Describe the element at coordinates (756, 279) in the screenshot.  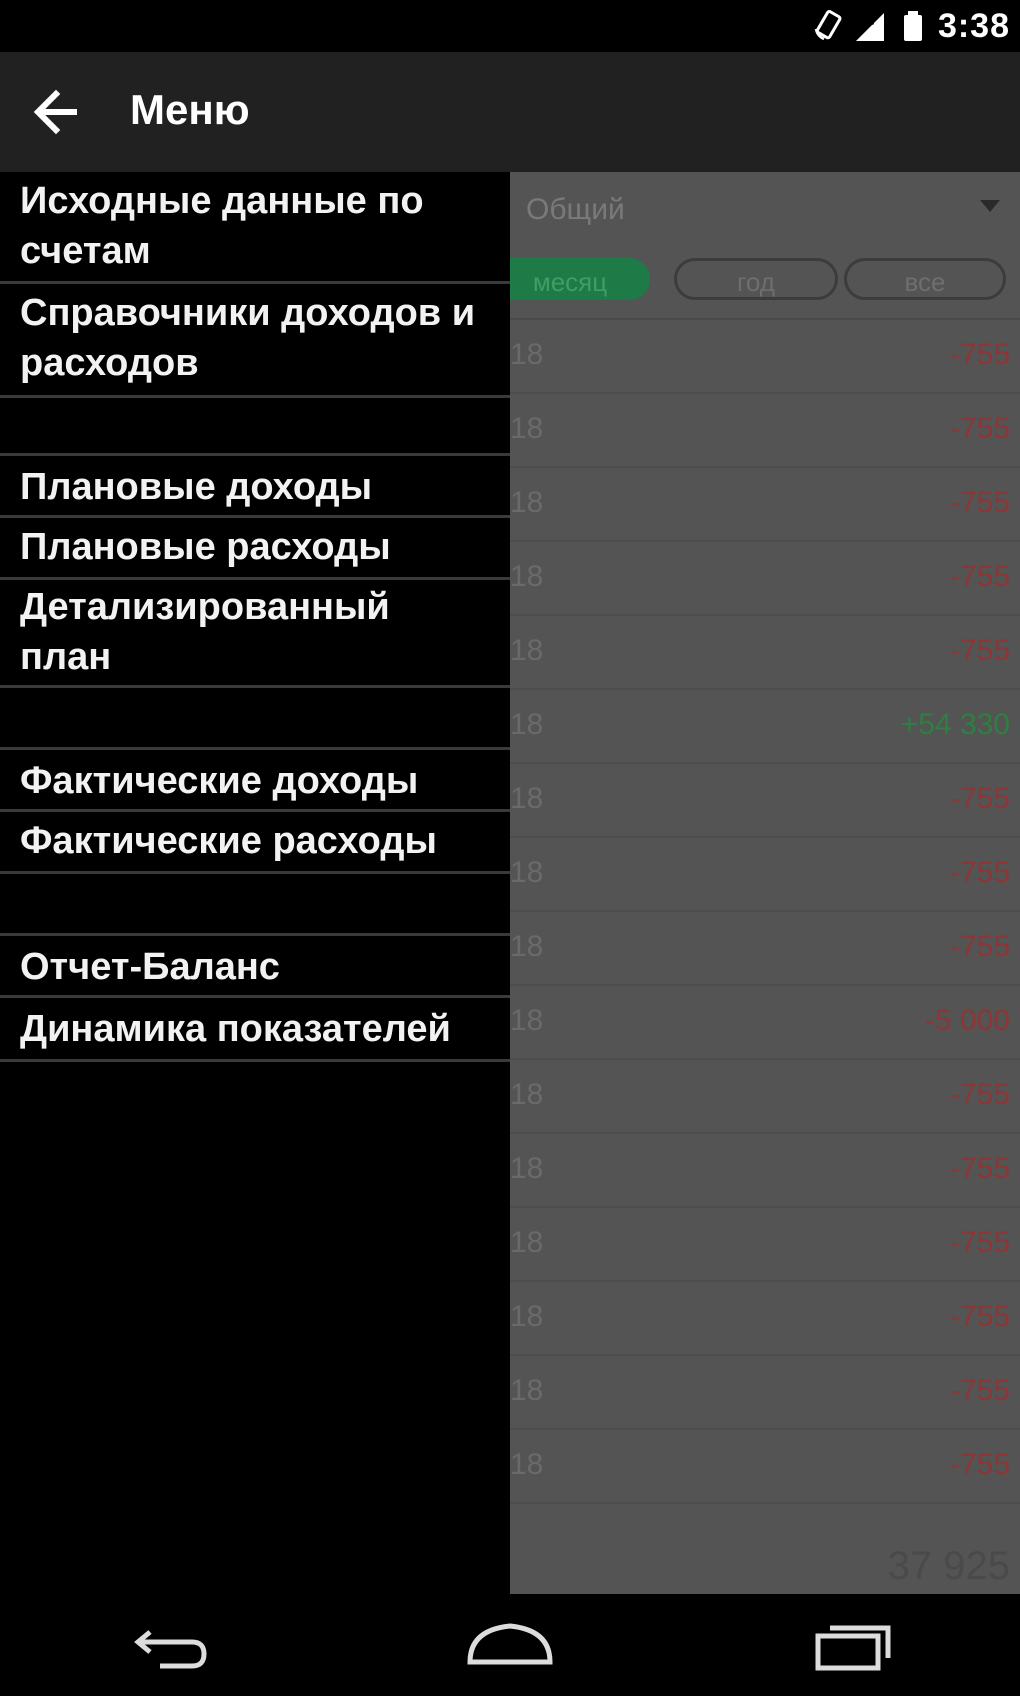
I see `period-tab-year: год` at that location.